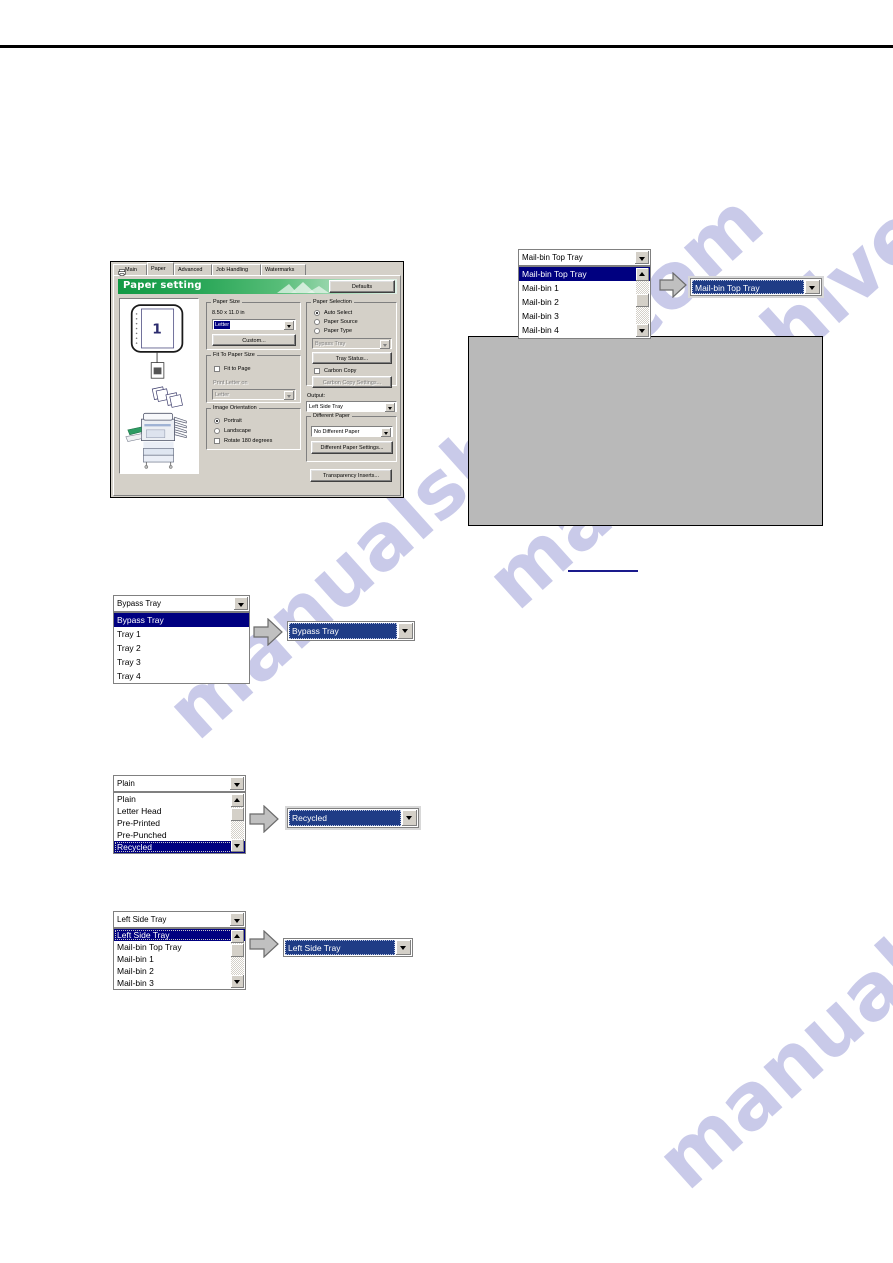 Image resolution: width=893 pixels, height=1263 pixels. I want to click on paper-type-result-combo: Recycled, so click(353, 818).